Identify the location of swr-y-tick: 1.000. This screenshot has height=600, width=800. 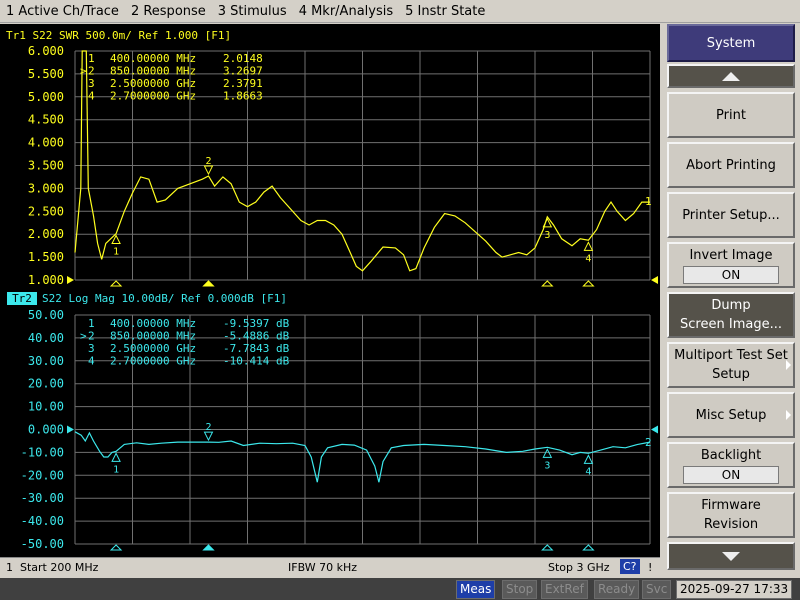
(46, 280).